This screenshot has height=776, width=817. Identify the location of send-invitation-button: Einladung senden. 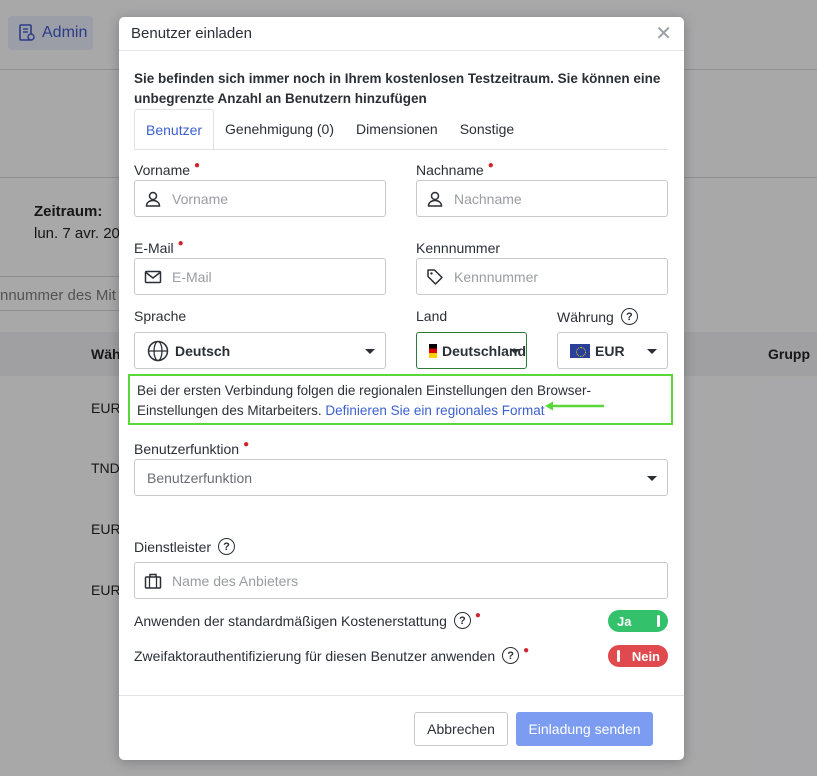
(584, 729).